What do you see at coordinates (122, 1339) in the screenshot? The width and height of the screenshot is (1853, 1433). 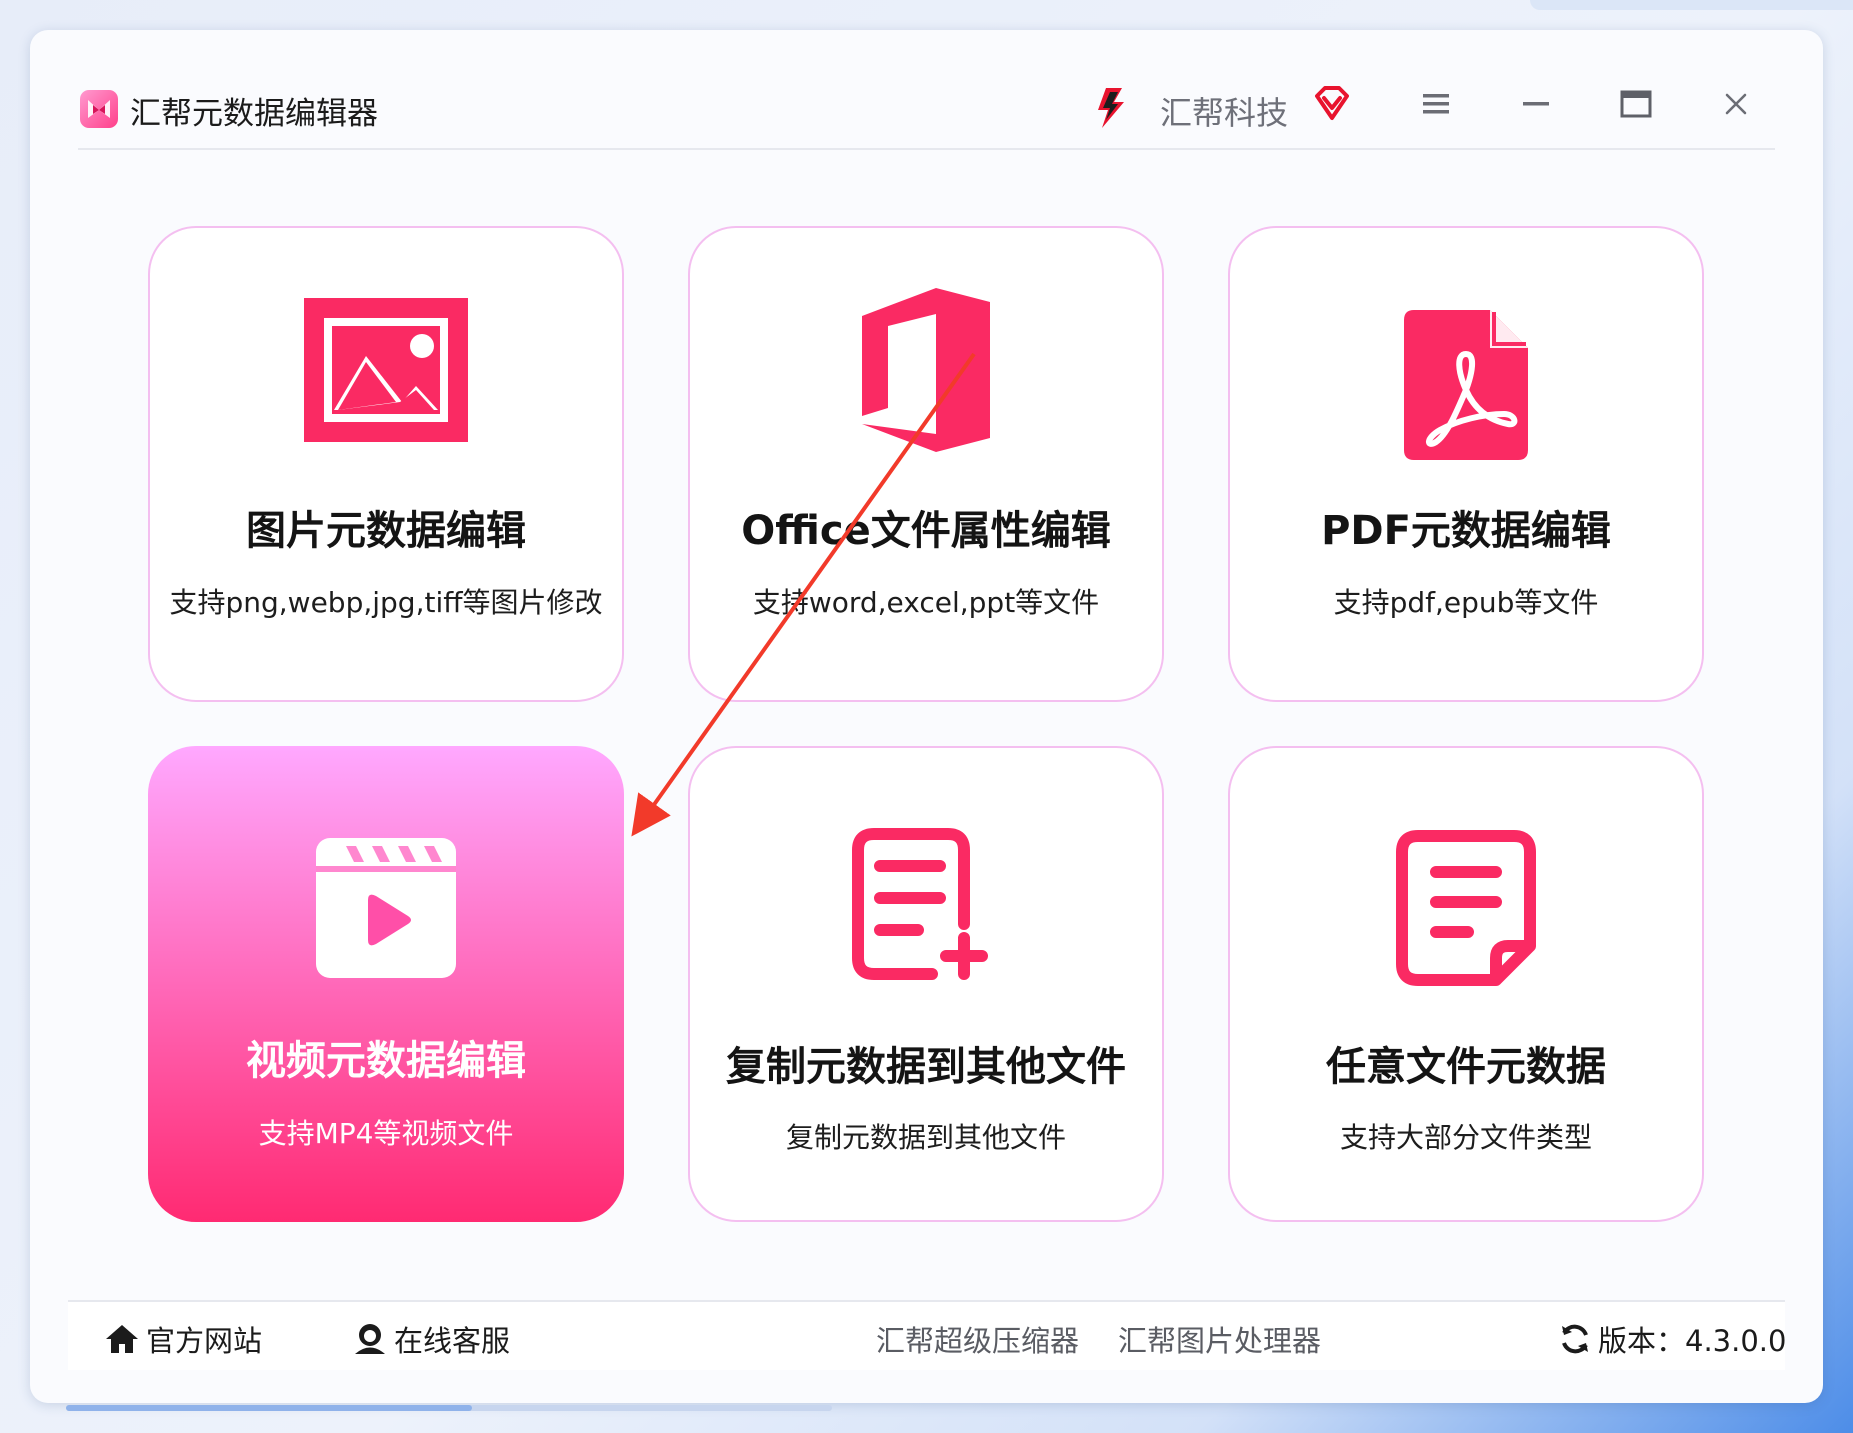 I see `home-icon` at bounding box center [122, 1339].